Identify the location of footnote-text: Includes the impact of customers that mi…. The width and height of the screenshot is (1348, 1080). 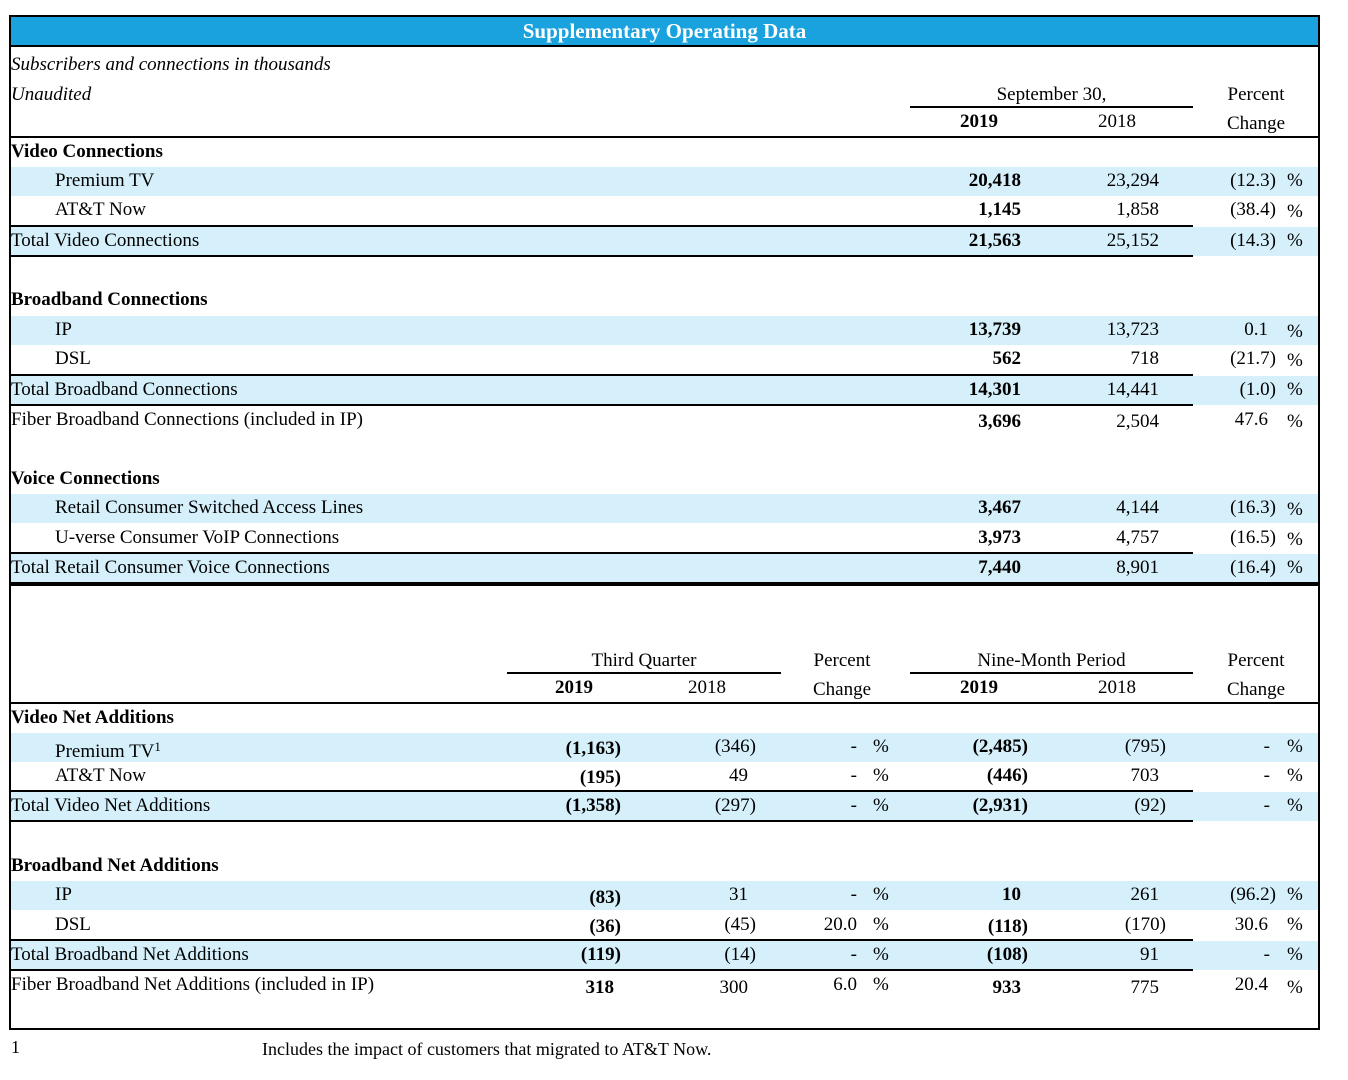
(487, 1049).